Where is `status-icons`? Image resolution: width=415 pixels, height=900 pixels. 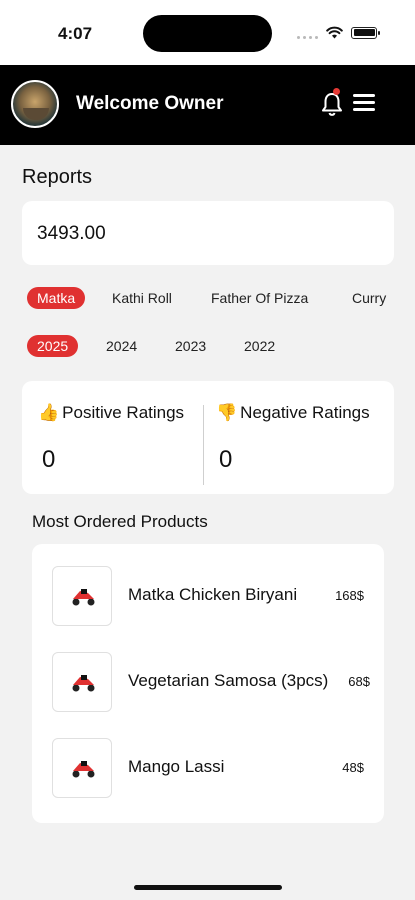
status-icons is located at coordinates (338, 32).